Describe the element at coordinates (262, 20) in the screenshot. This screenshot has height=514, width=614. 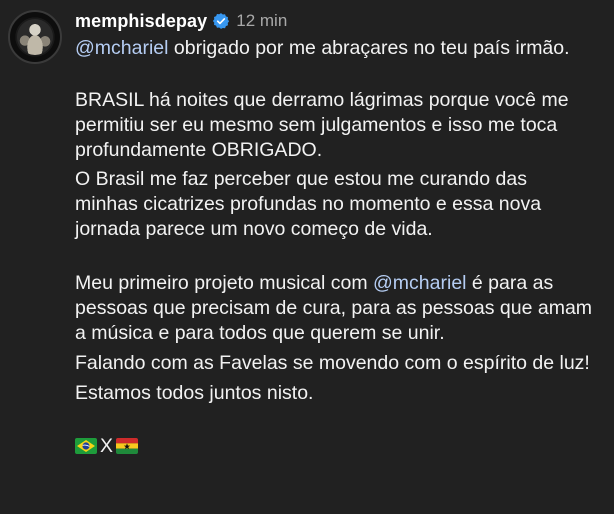
I see `post-timestamp: 12 min` at that location.